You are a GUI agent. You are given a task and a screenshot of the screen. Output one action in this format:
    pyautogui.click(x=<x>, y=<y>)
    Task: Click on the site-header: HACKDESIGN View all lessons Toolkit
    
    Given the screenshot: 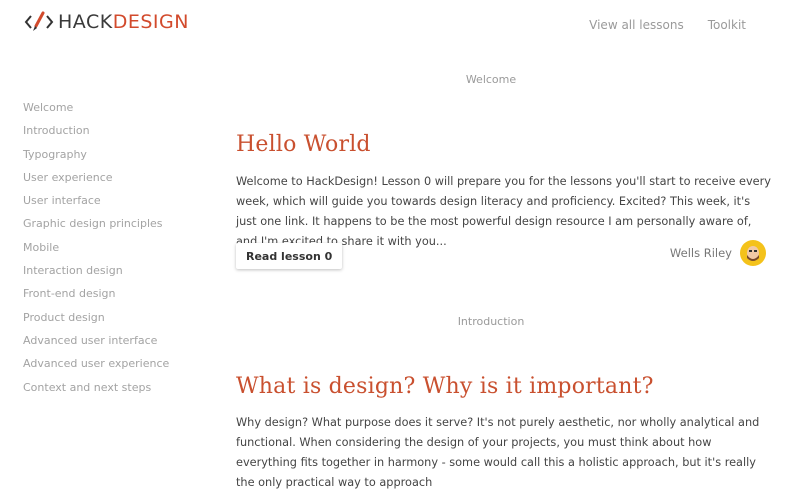 What is the action you would take?
    pyautogui.click(x=400, y=26)
    